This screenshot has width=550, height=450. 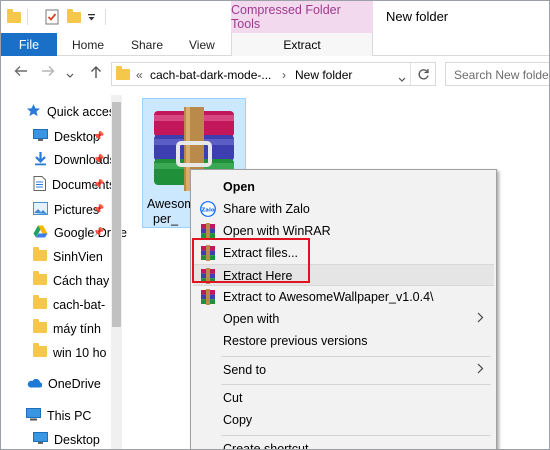 What do you see at coordinates (33, 416) in the screenshot?
I see `computer-icon` at bounding box center [33, 416].